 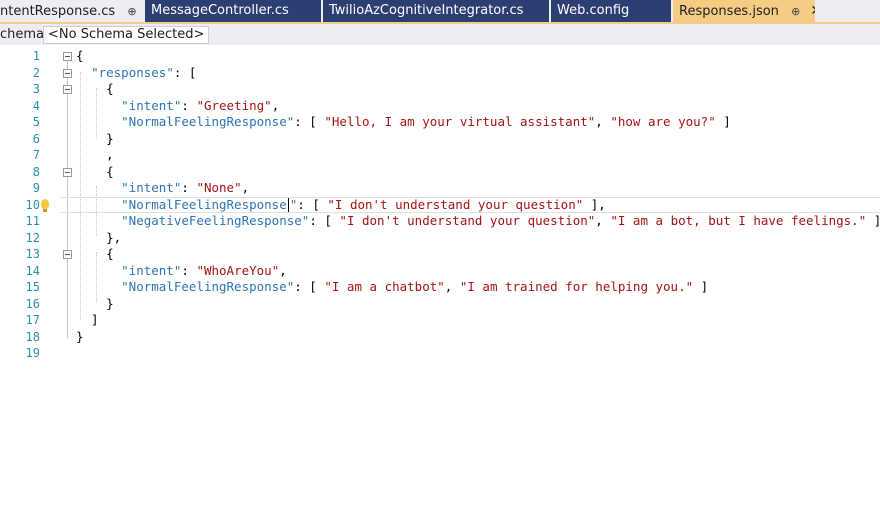 I want to click on schema-bar: chema: <No Schema Selected>, so click(x=440, y=34).